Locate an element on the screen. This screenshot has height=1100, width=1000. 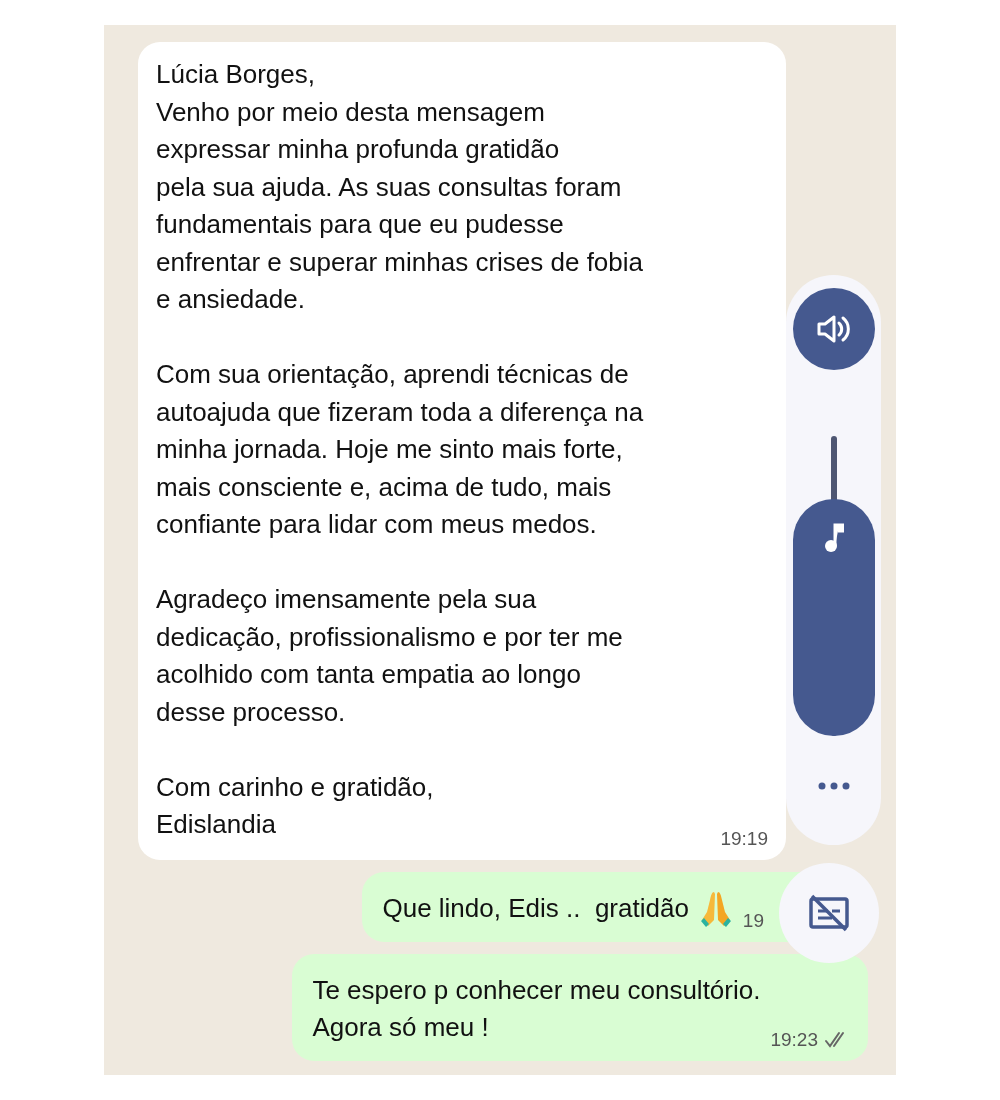
message-text: Te espero p conhecer meu consultório. Agora só meu ! is located at coordinates (536, 1008).